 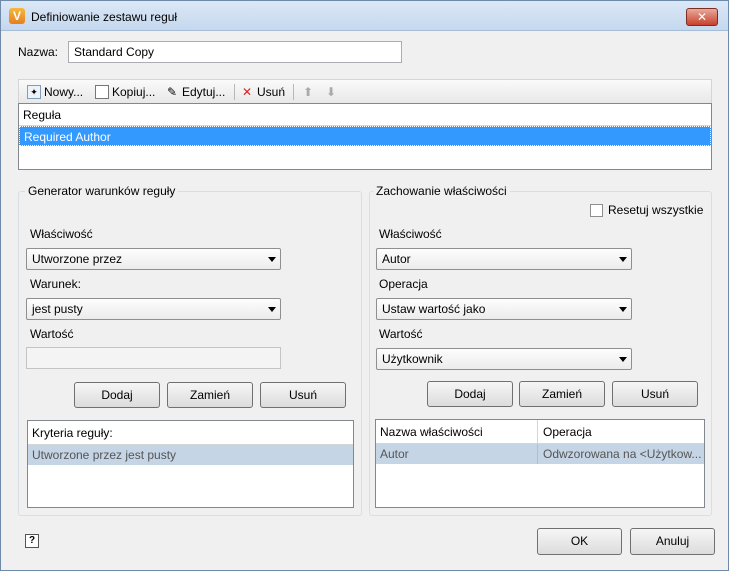 I want to click on rules-list: Reguła Required Author, so click(x=365, y=136).